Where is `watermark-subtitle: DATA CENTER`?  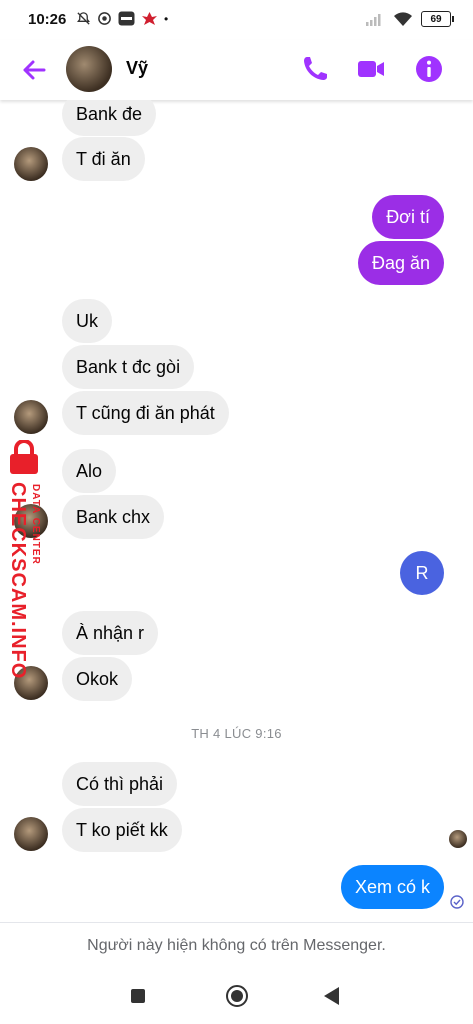 watermark-subtitle: DATA CENTER is located at coordinates (35, 524).